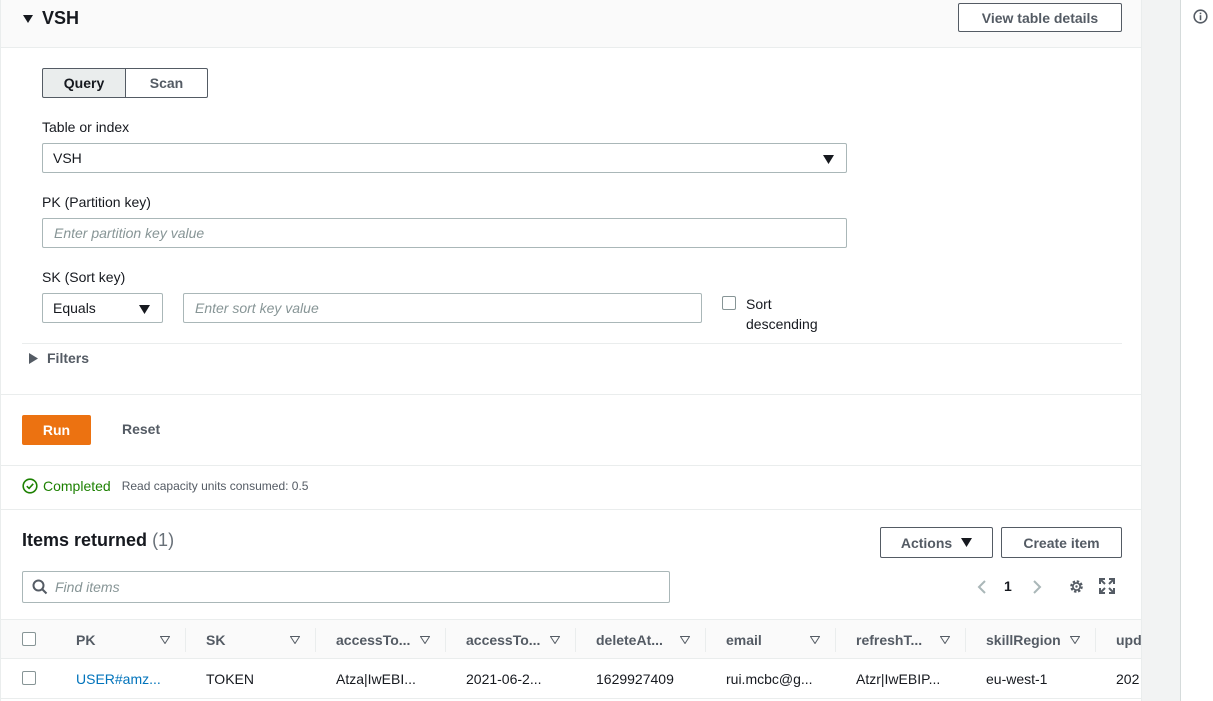 This screenshot has width=1213, height=701. Describe the element at coordinates (96, 202) in the screenshot. I see `pk-label: PK (Partition key)` at that location.